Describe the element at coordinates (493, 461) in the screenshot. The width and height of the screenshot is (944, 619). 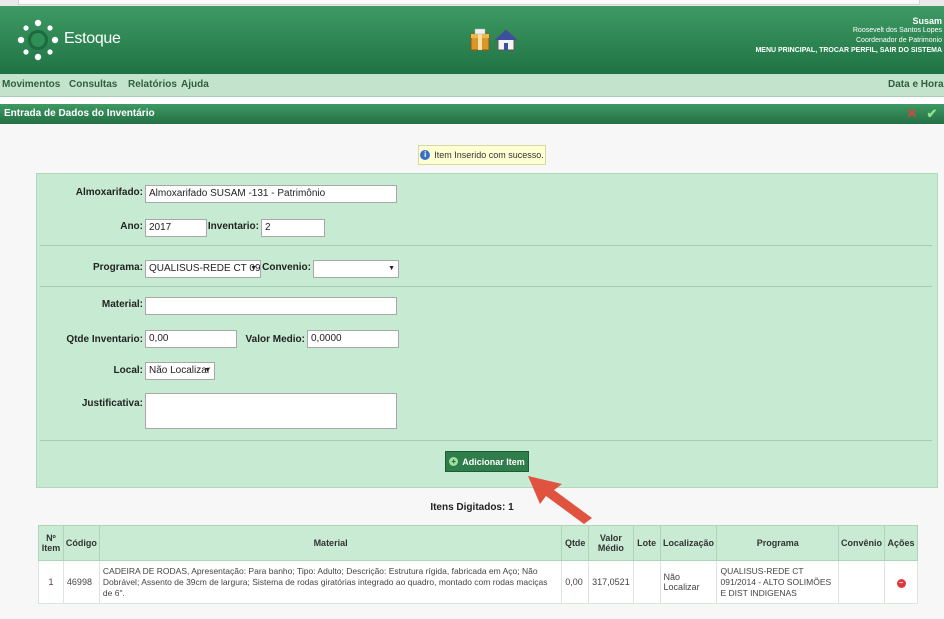
I see `add-item-button-label: Adicionar Item` at that location.